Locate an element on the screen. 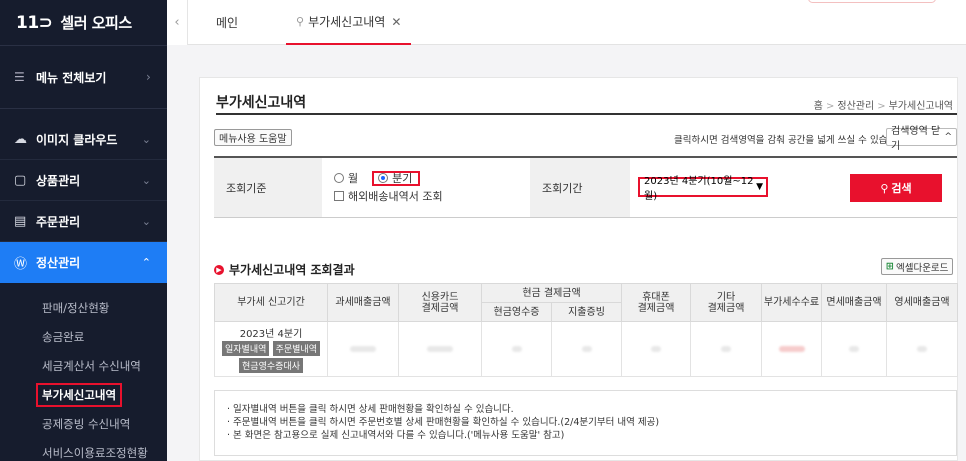  box-icon: ▢ is located at coordinates (20, 180).